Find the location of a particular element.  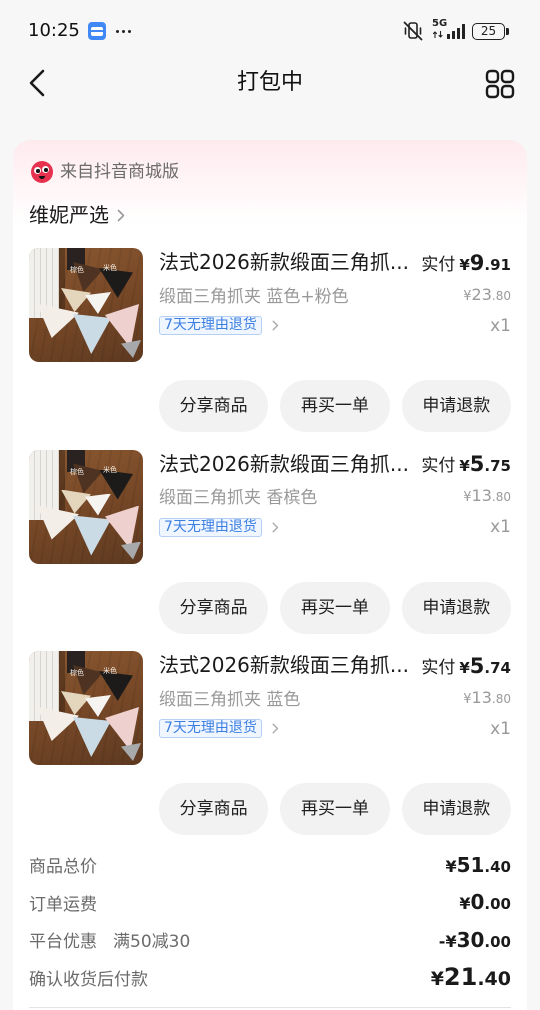

source-label: 来自抖音商城版 is located at coordinates (119, 172).